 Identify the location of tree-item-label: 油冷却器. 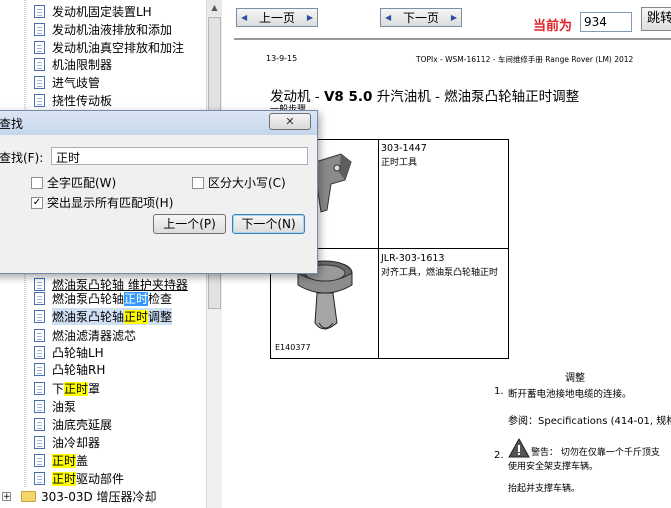
(76, 443).